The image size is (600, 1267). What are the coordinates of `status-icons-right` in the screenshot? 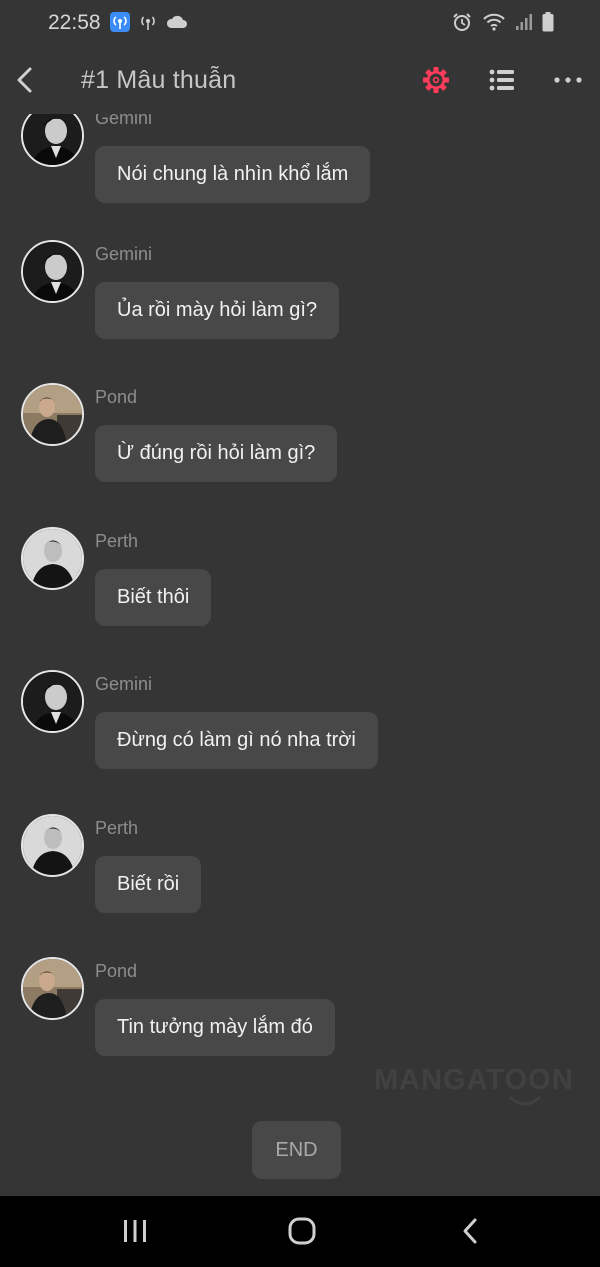 It's located at (503, 24).